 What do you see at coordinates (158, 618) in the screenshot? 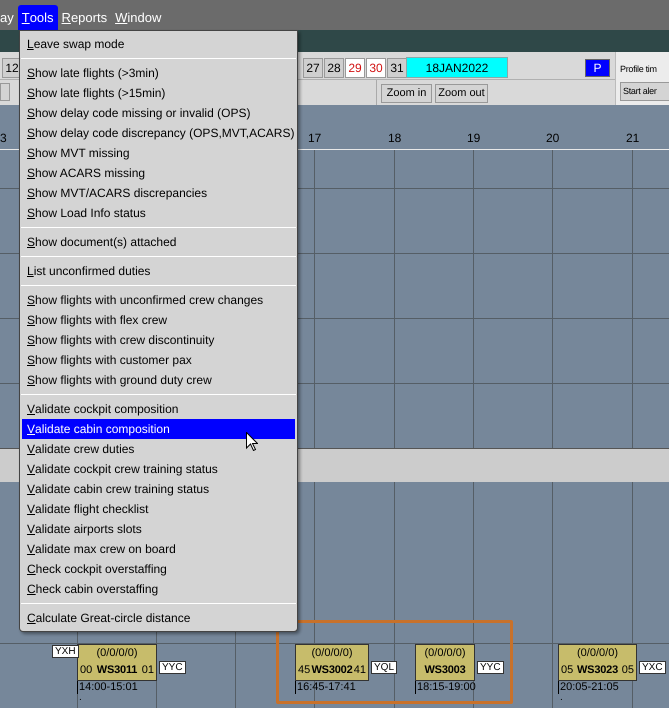
I see `menu-item: Calculate Great-circle distance` at bounding box center [158, 618].